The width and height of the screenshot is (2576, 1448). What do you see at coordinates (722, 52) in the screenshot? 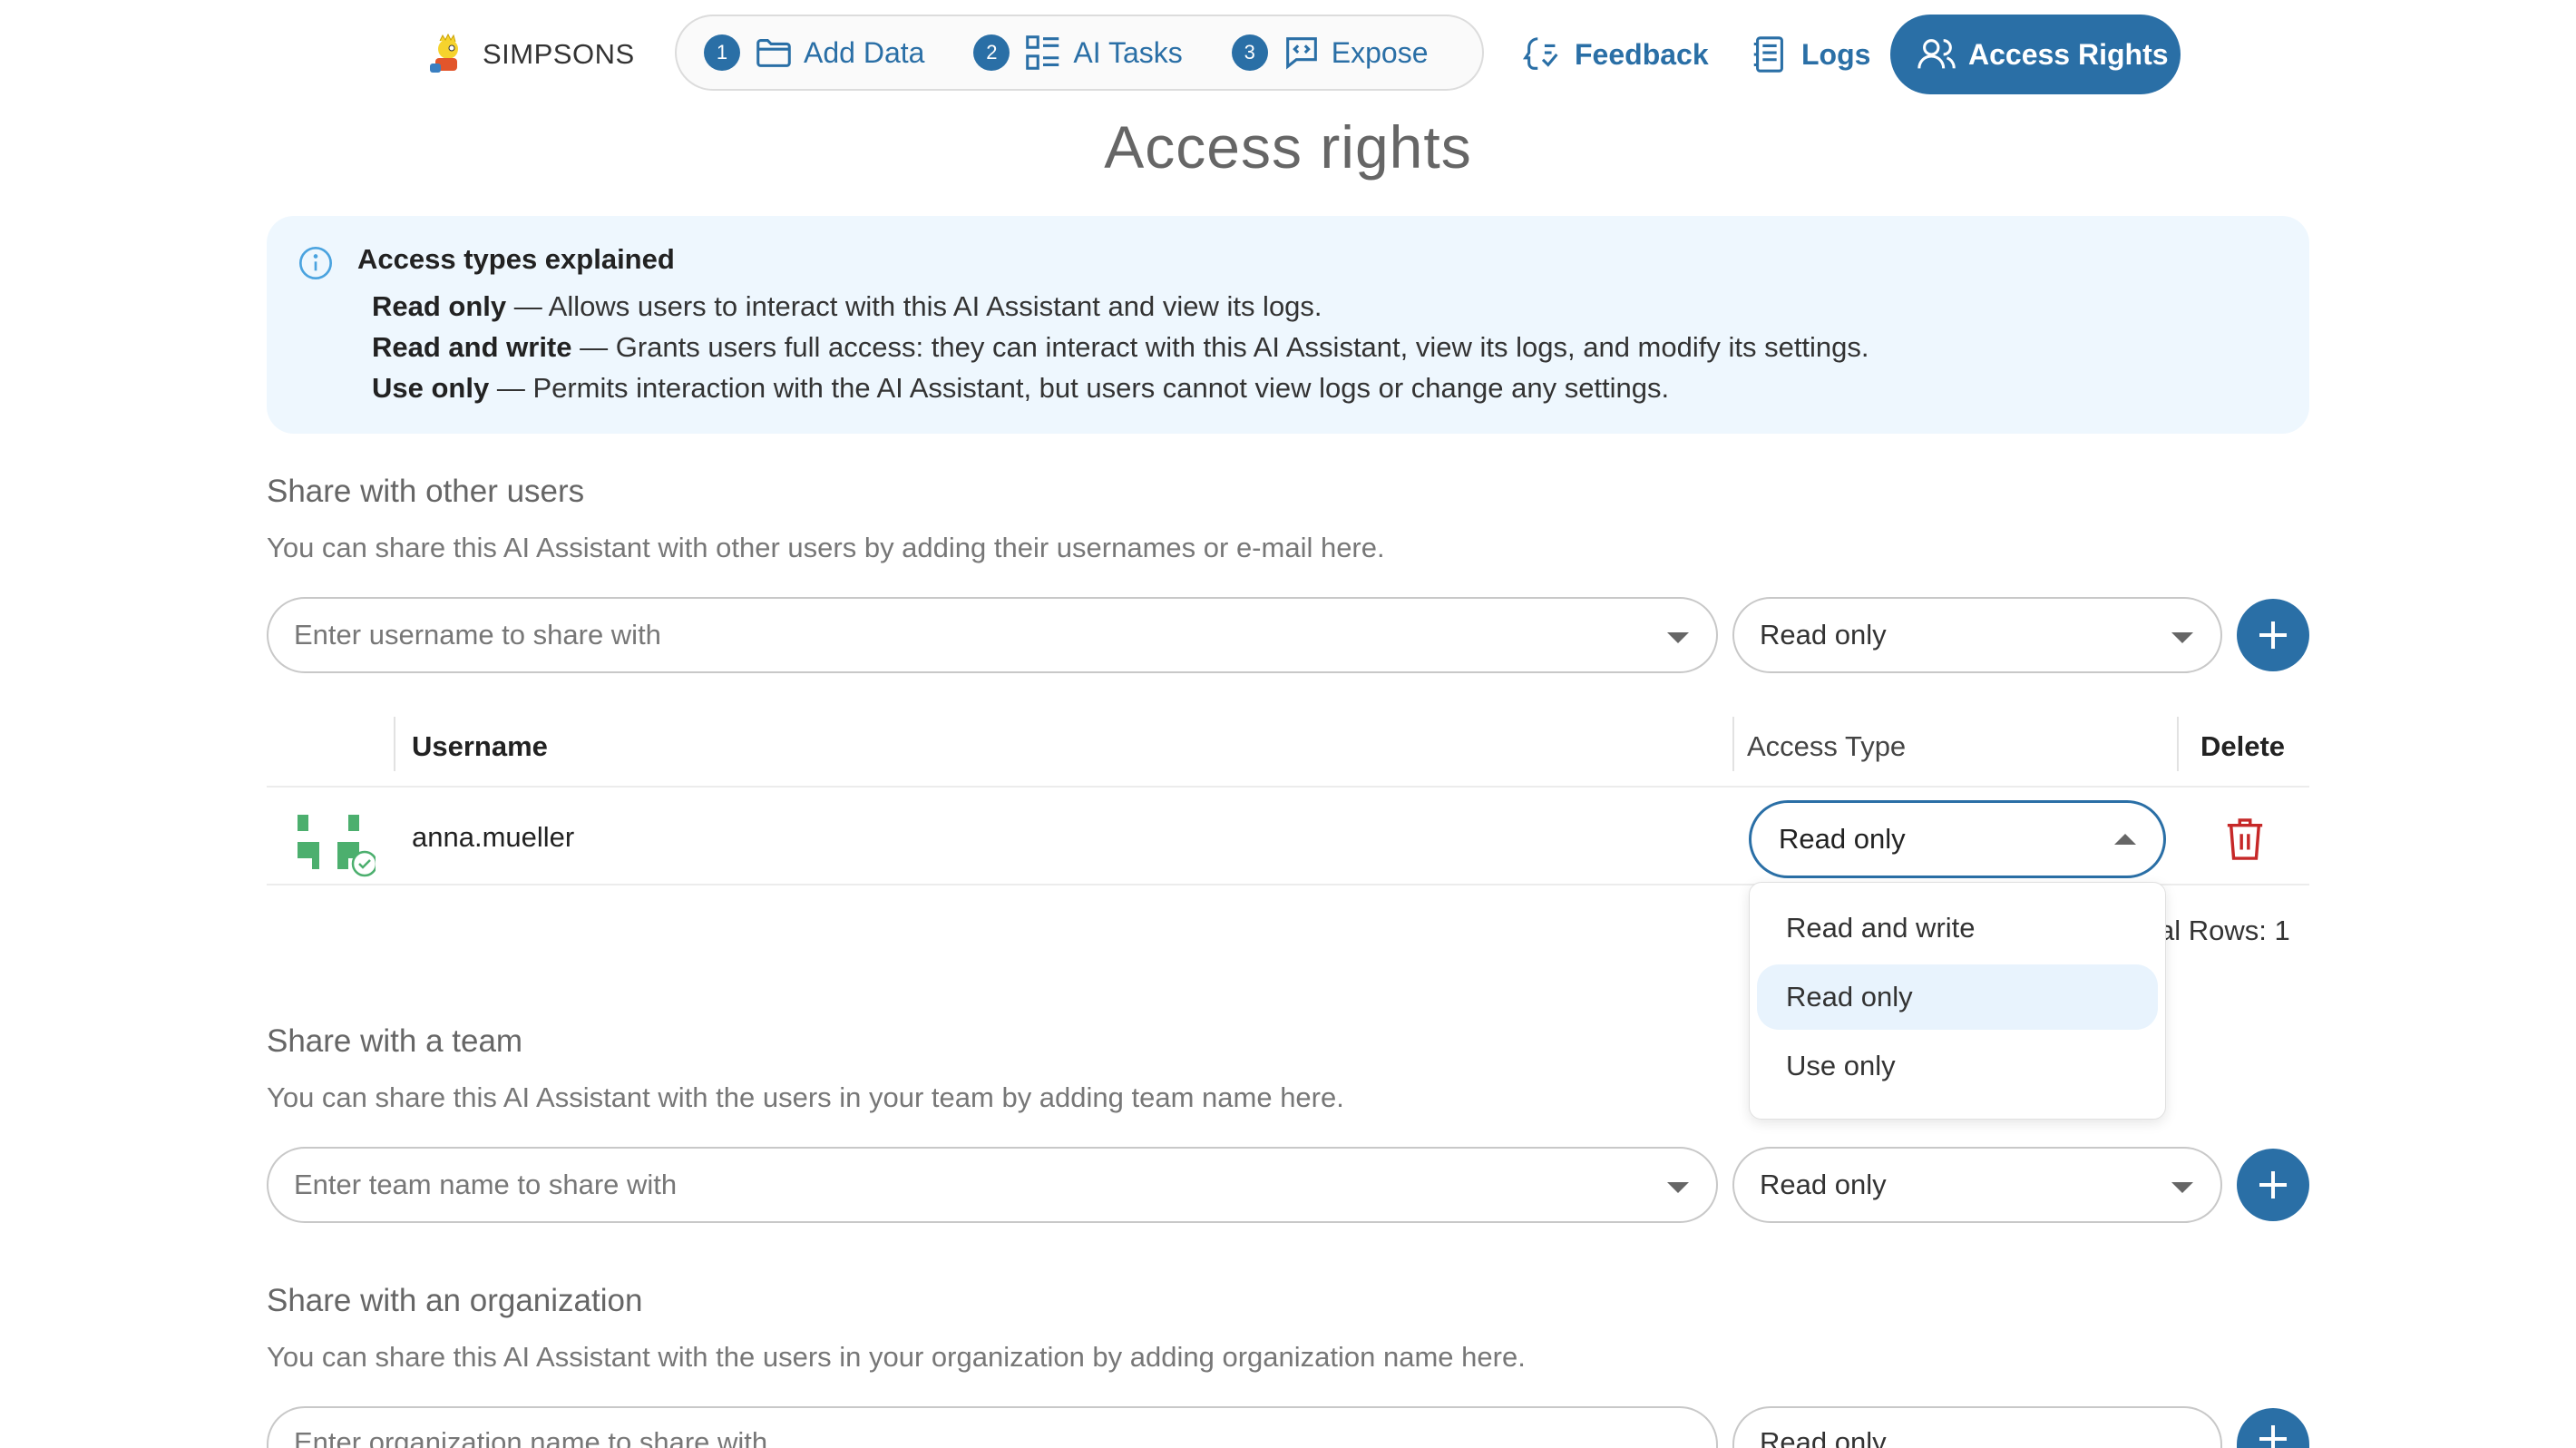
I see `step-number: 1` at bounding box center [722, 52].